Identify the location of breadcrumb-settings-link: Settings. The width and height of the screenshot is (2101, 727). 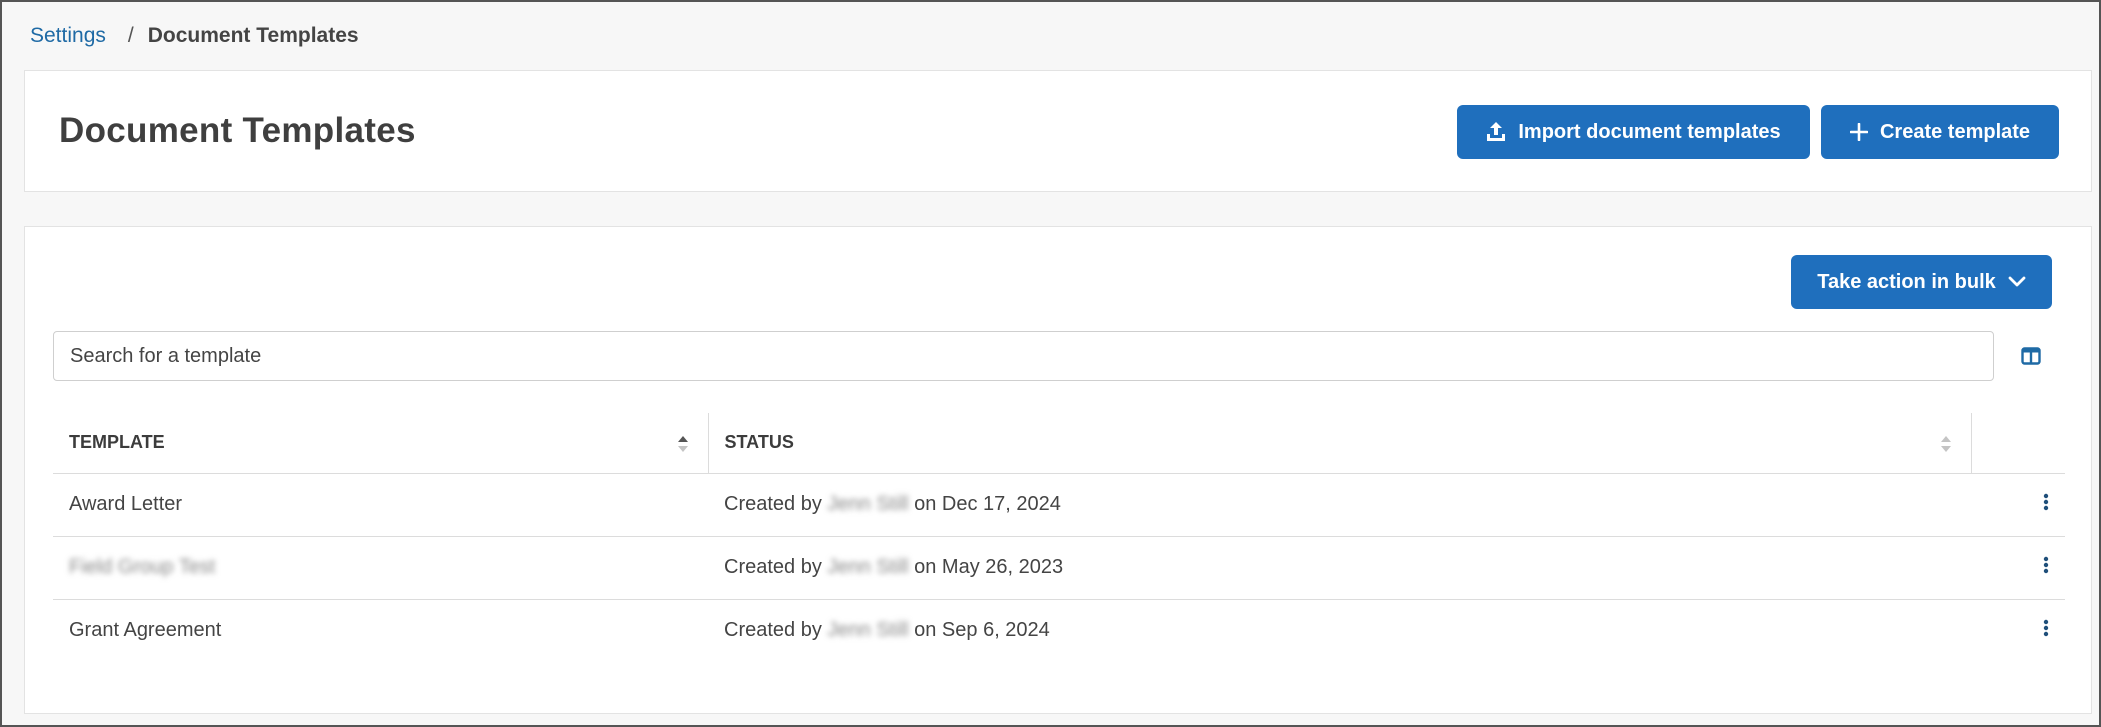
(68, 36).